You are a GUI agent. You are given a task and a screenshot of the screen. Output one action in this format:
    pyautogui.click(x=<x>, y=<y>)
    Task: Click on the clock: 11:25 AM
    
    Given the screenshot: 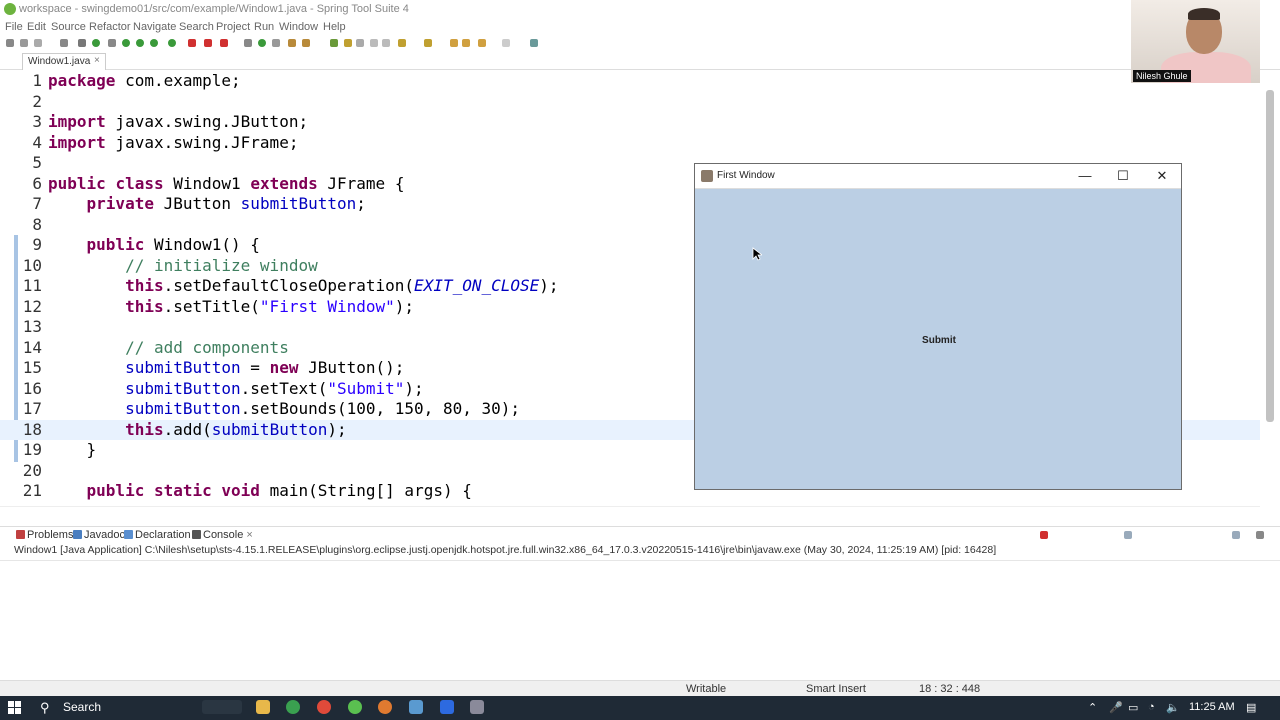 What is the action you would take?
    pyautogui.click(x=1212, y=707)
    